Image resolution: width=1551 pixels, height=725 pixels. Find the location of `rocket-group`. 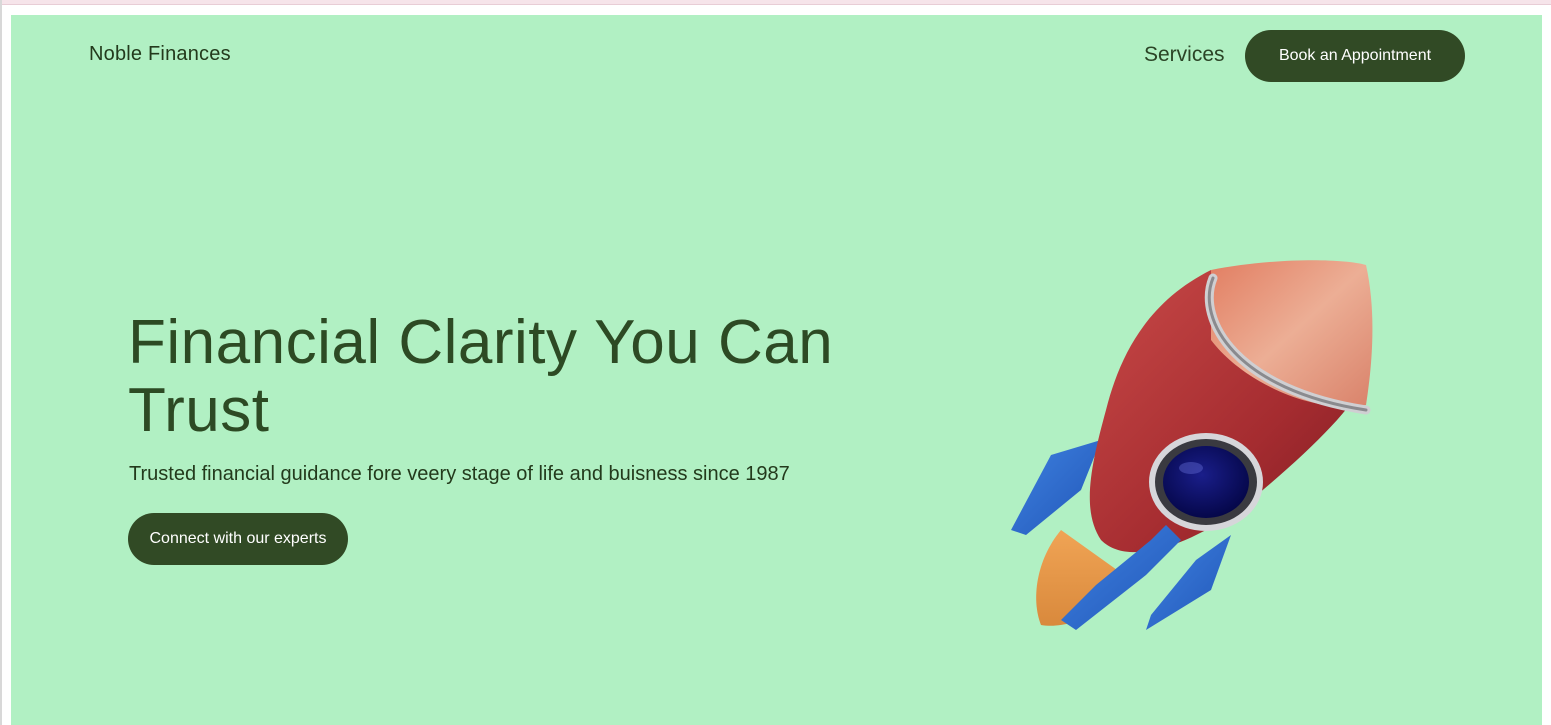

rocket-group is located at coordinates (1192, 445).